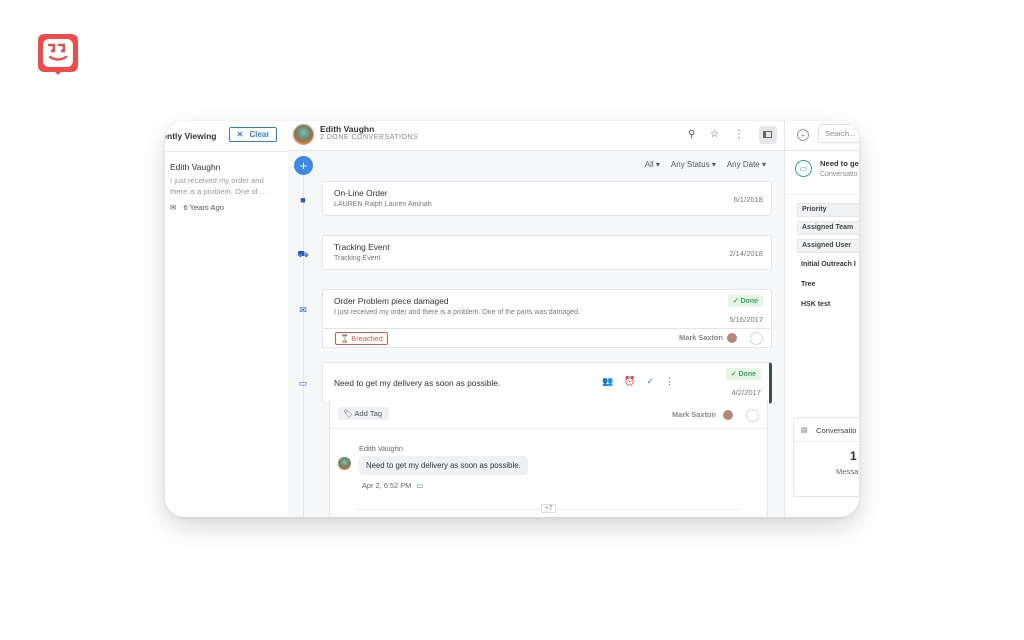 This screenshot has height=640, width=1024. What do you see at coordinates (847, 471) in the screenshot?
I see `stats-label: Messa` at bounding box center [847, 471].